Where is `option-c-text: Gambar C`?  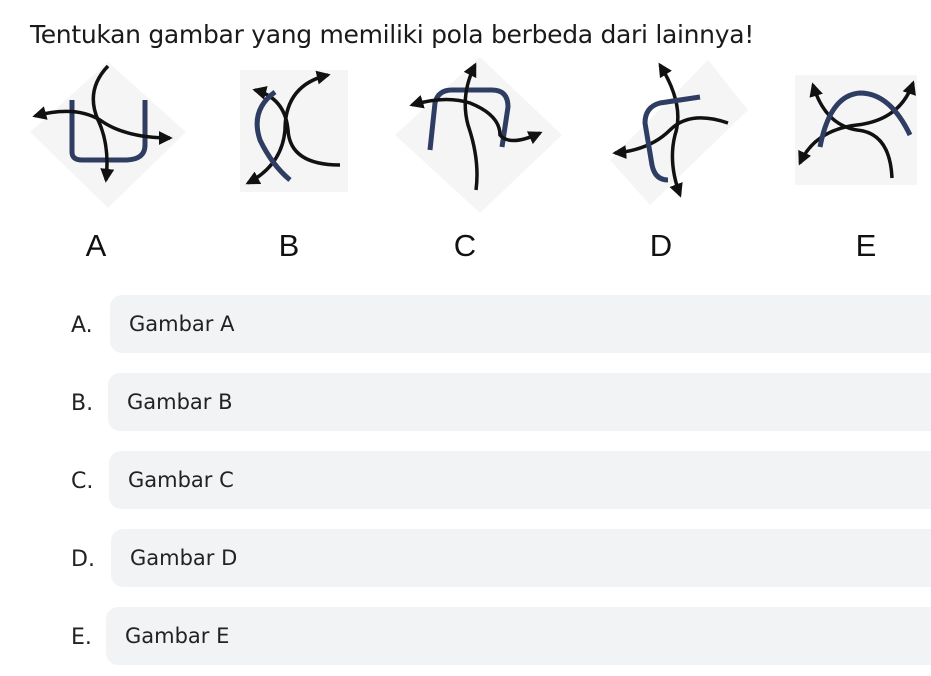 option-c-text: Gambar C is located at coordinates (181, 480).